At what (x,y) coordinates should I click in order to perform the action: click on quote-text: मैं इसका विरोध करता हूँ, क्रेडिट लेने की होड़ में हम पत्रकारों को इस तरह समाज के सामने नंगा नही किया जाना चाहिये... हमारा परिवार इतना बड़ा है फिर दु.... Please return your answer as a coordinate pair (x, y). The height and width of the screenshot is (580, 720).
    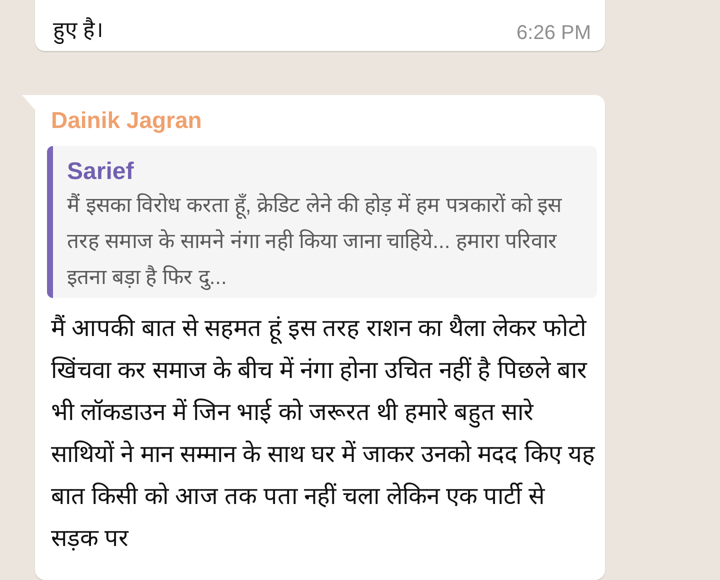
    Looking at the image, I should click on (315, 242).